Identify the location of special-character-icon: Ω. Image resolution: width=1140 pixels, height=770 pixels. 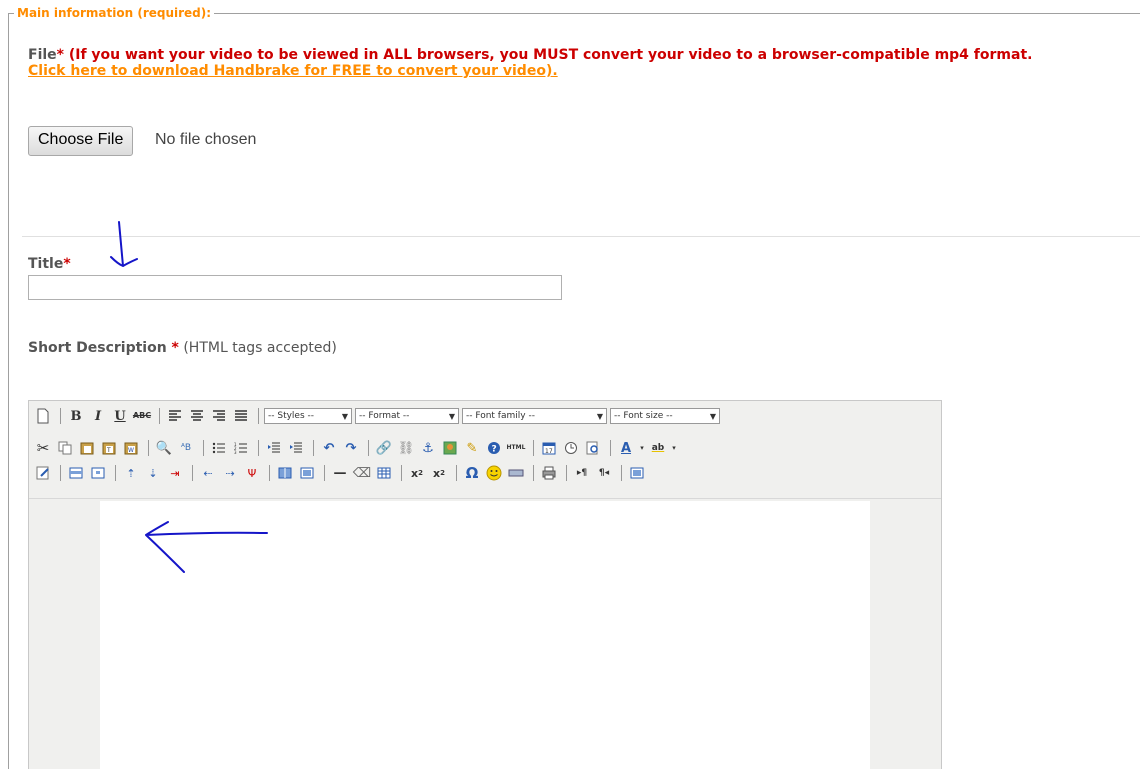
(472, 473).